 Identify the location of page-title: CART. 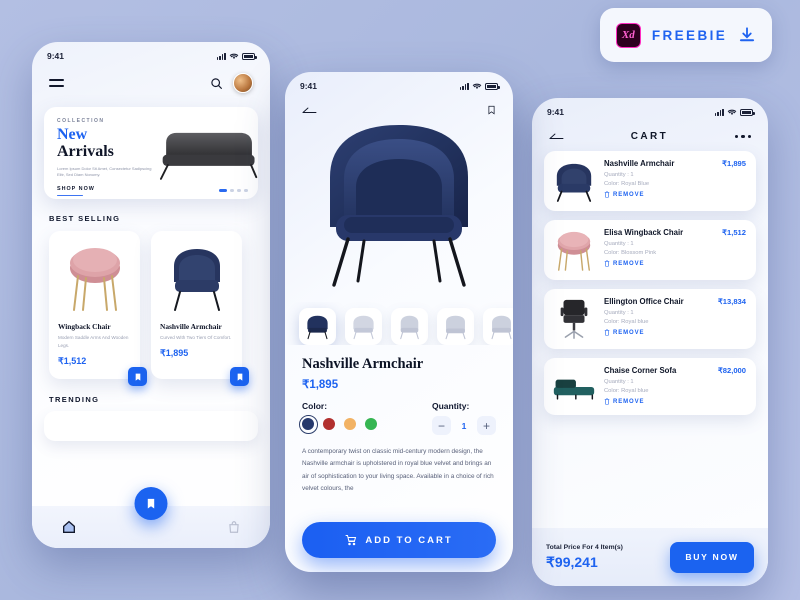
(649, 136).